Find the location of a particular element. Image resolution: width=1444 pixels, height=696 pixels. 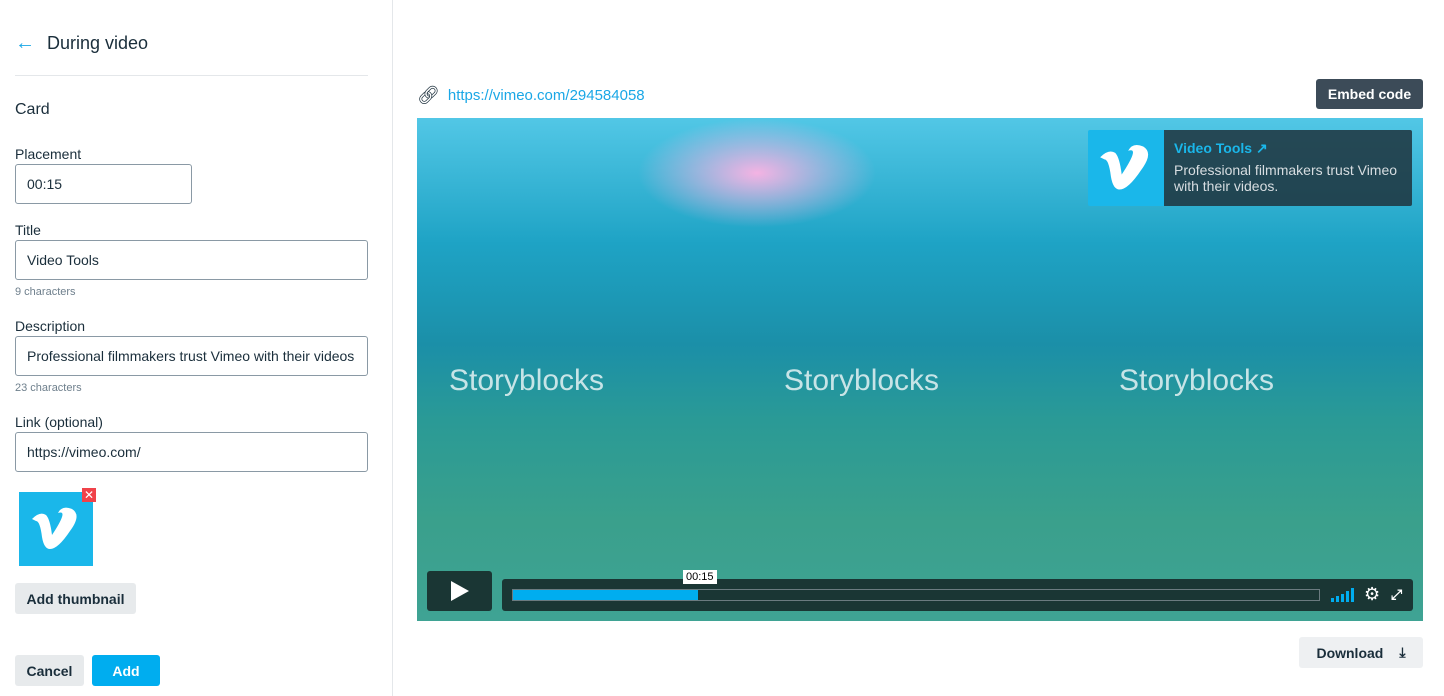

settings-gear-icon: ⚙ is located at coordinates (1372, 594).